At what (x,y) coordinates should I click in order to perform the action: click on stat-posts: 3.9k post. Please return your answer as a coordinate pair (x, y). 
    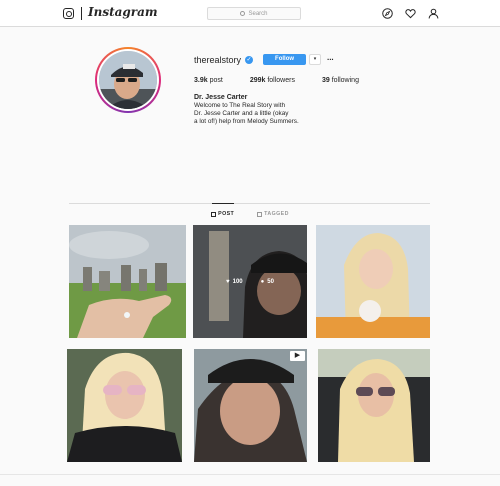
    Looking at the image, I should click on (208, 80).